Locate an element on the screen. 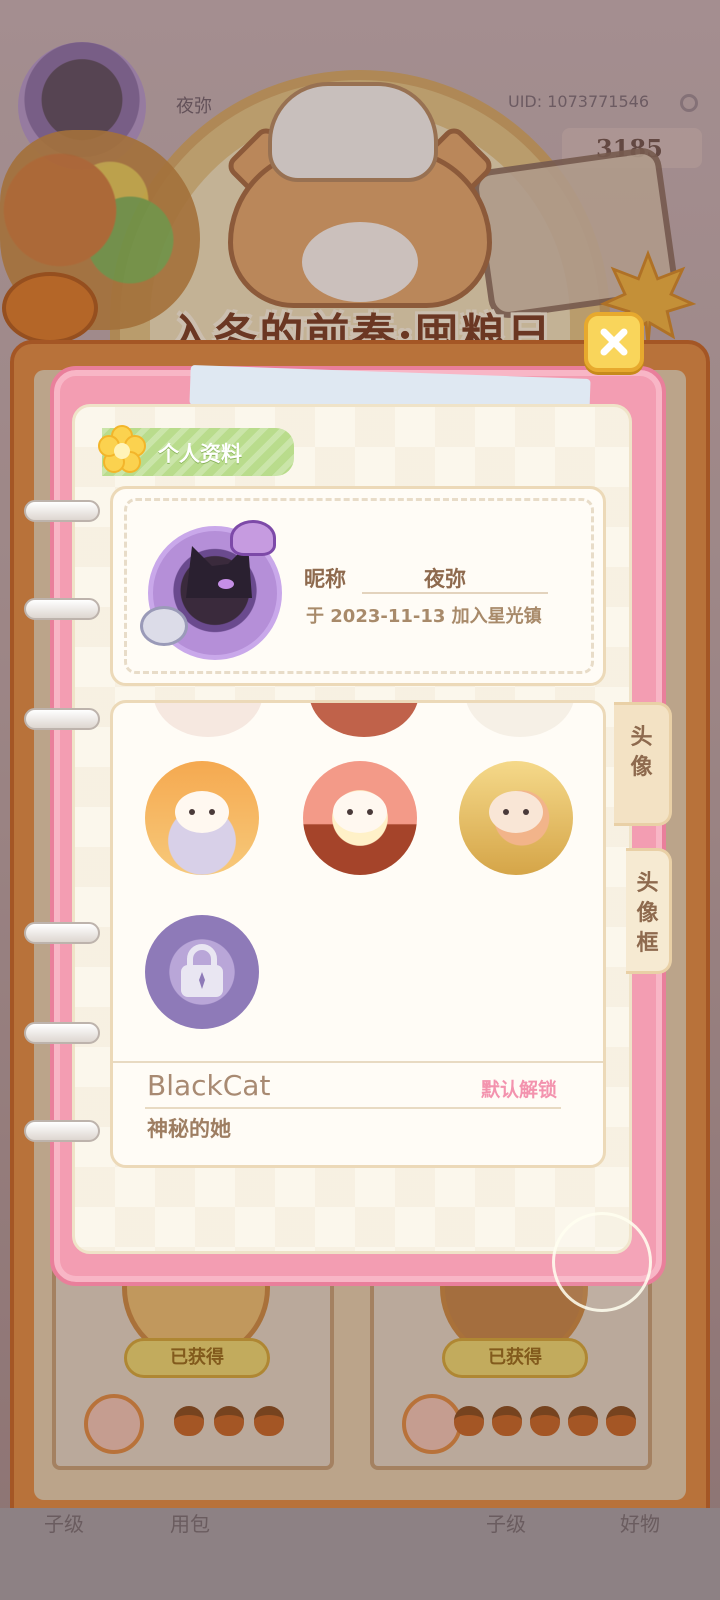 The image size is (720, 1600). avatar-option-locked is located at coordinates (202, 972).